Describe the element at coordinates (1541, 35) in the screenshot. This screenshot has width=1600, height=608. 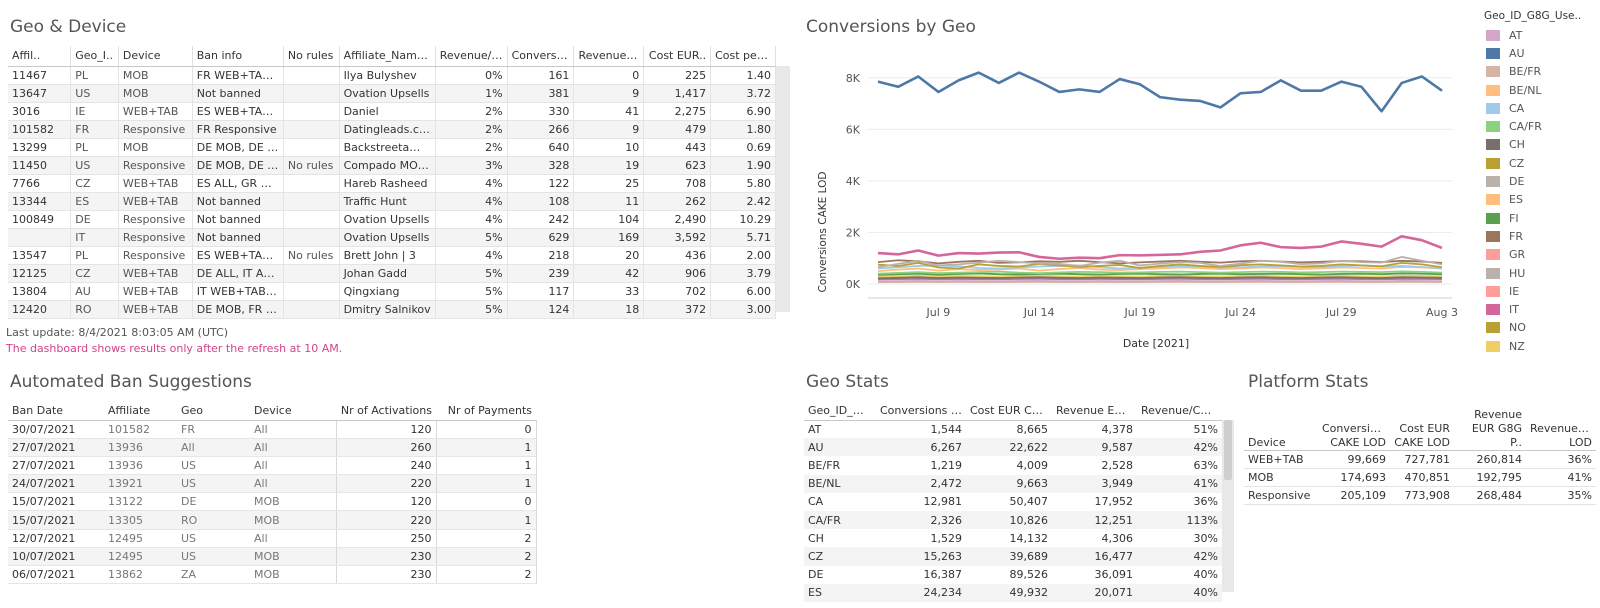
I see `legend-item: AT` at that location.